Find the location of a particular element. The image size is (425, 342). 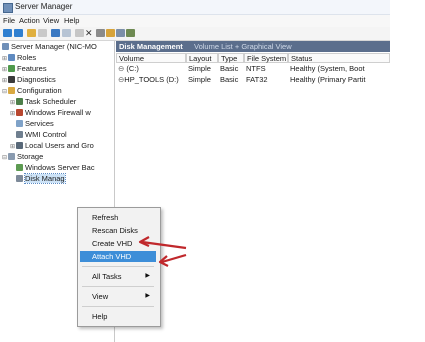

annotation-arrows is located at coordinates (162, 251).